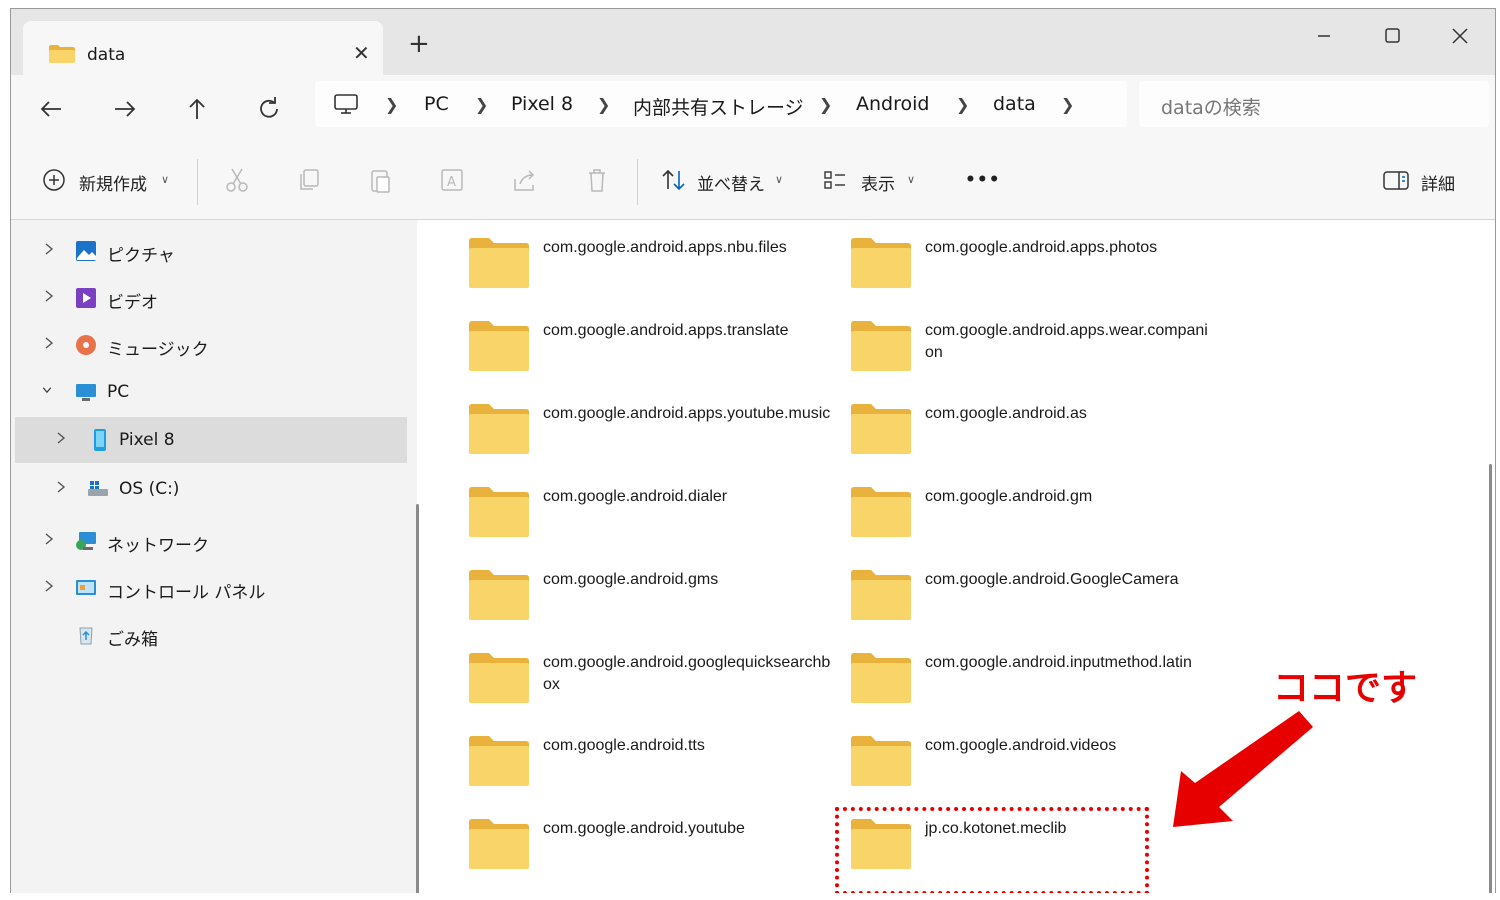  I want to click on folder-item: com.google.android.inputmethod.latin, so click(1034, 685).